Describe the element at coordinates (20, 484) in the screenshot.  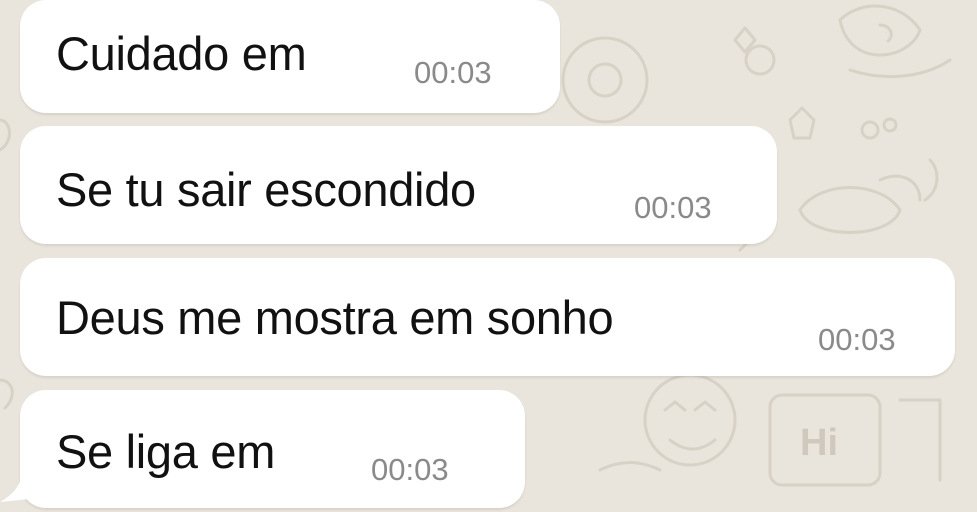
I see `bubble-tail` at that location.